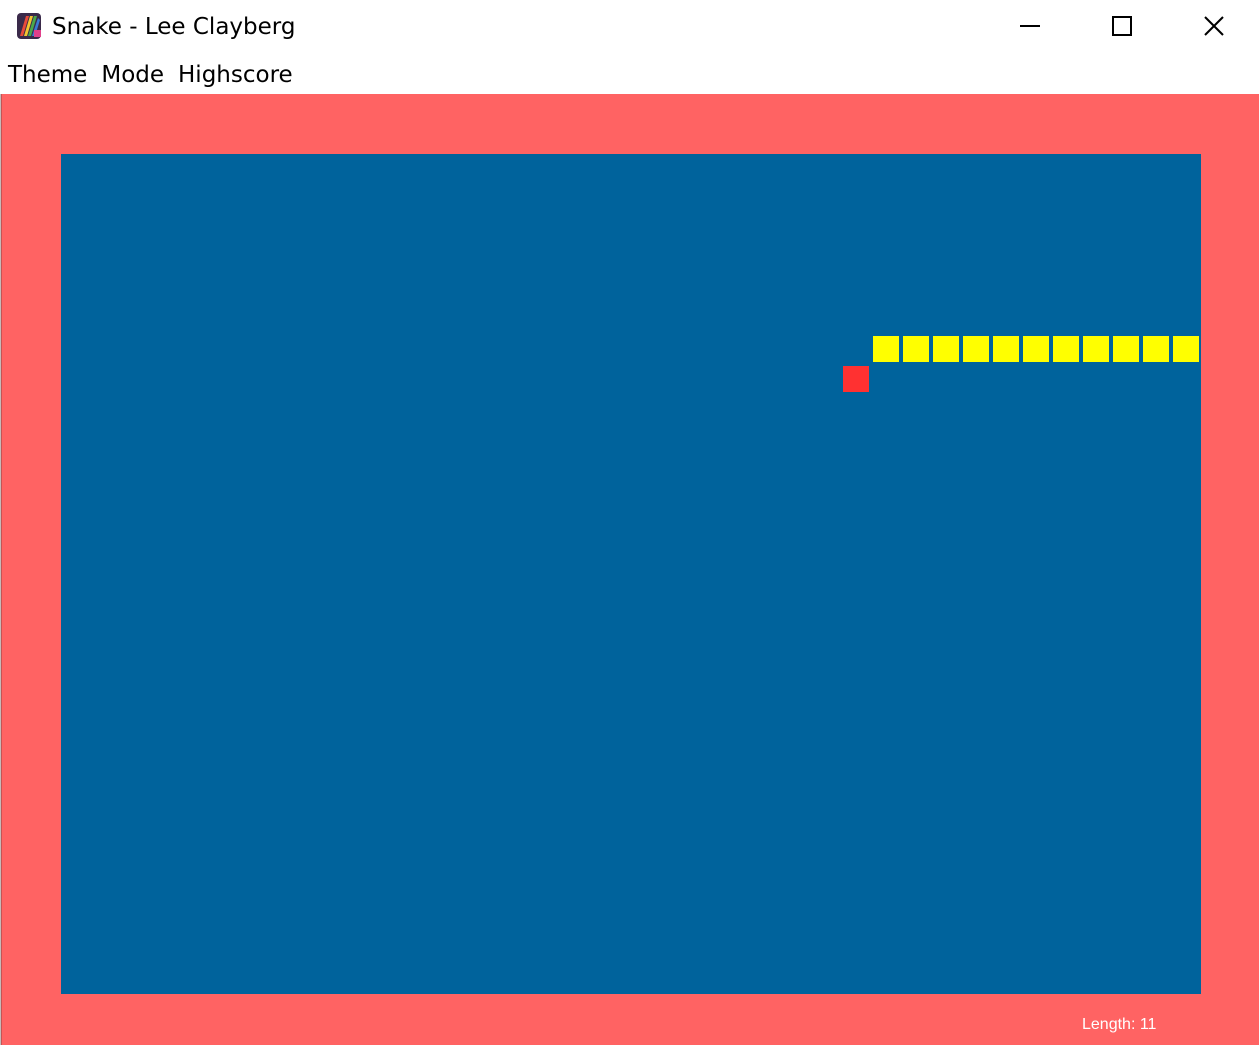  Describe the element at coordinates (886, 349) in the screenshot. I see `snake-head` at that location.